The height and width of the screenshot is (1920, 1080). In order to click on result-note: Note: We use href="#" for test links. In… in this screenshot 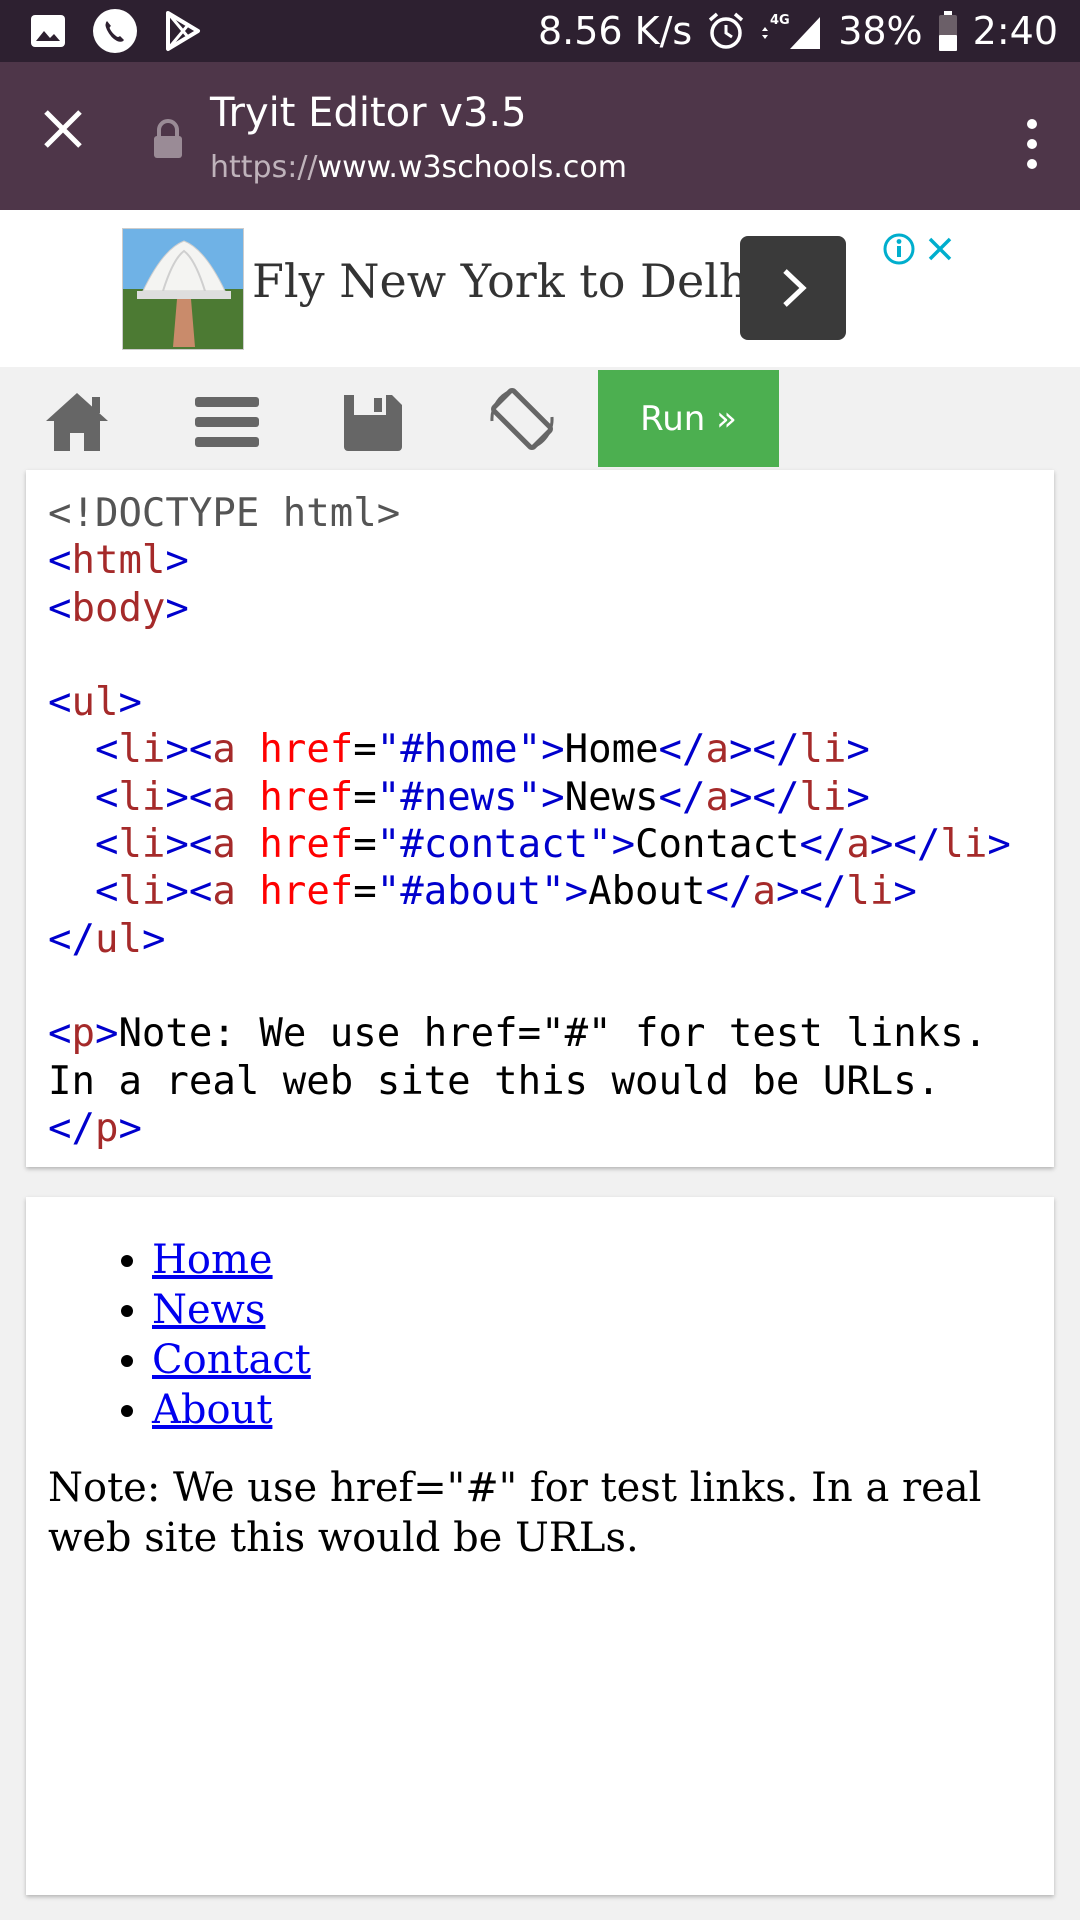, I will do `click(515, 1513)`.